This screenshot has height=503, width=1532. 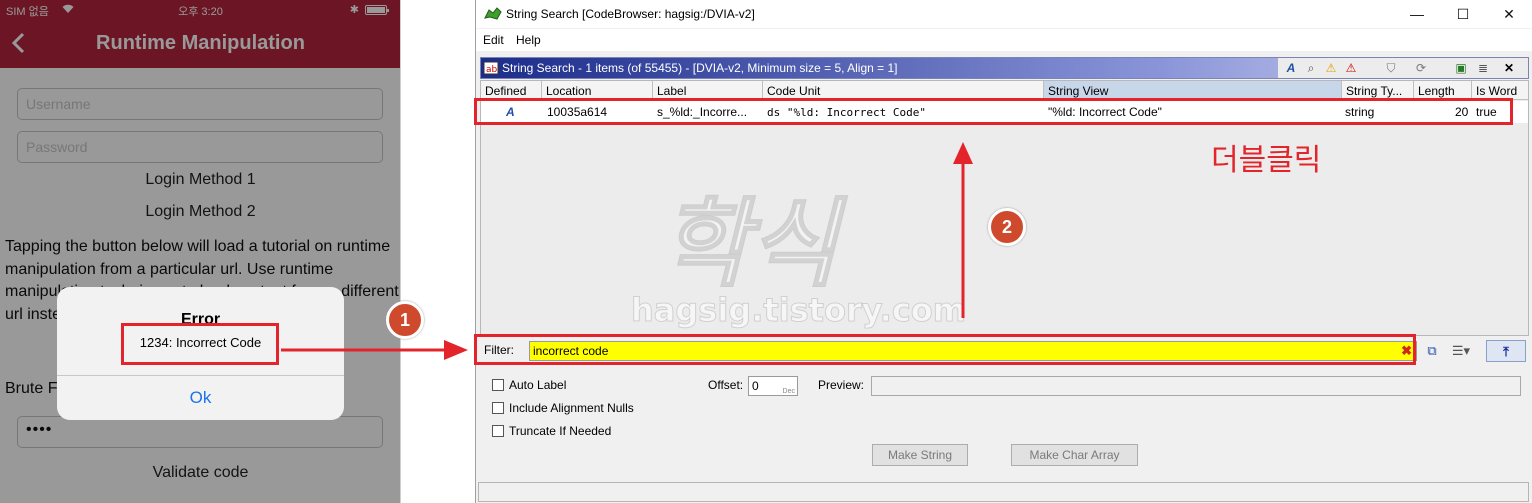 What do you see at coordinates (963, 153) in the screenshot?
I see `up-arrowhead-icon` at bounding box center [963, 153].